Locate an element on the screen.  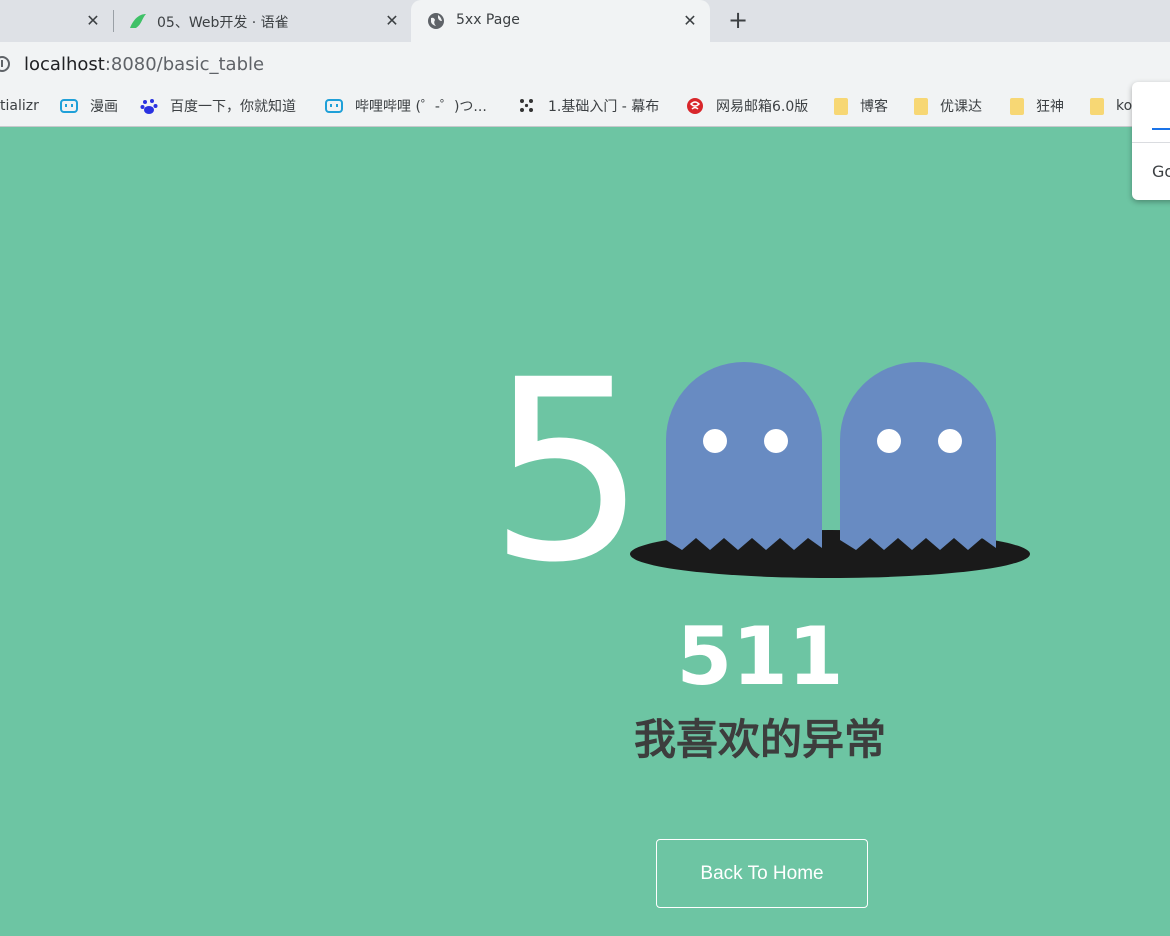
bookmark-label: 百度一下，你就知道 is located at coordinates (233, 107).